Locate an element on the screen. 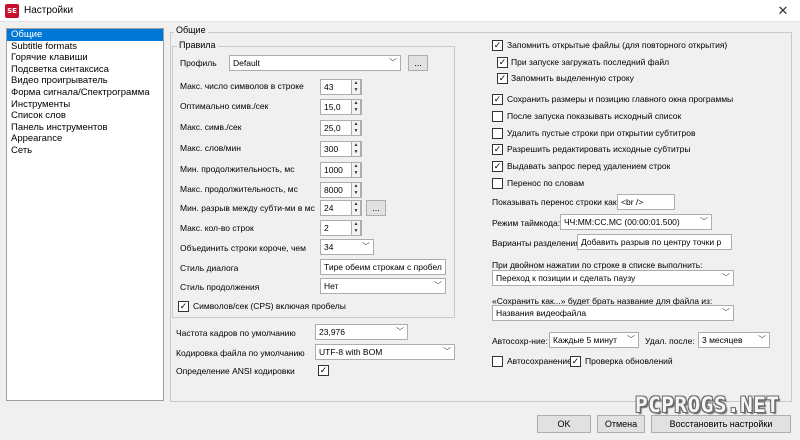 The width and height of the screenshot is (800, 440). encoding-select: UTF-8 with BOM ﹀ is located at coordinates (385, 352).